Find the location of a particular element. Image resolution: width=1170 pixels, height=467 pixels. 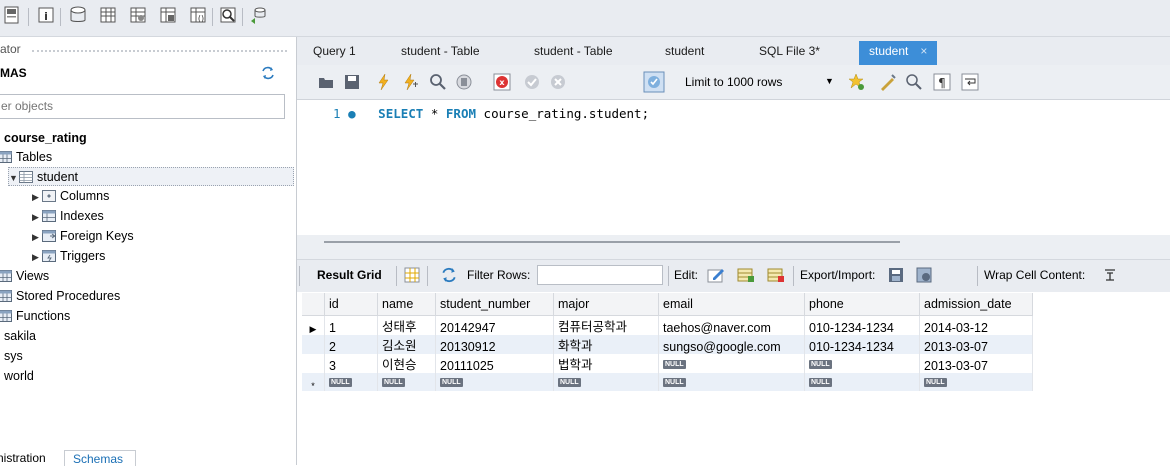

save-icon is located at coordinates (352, 82).